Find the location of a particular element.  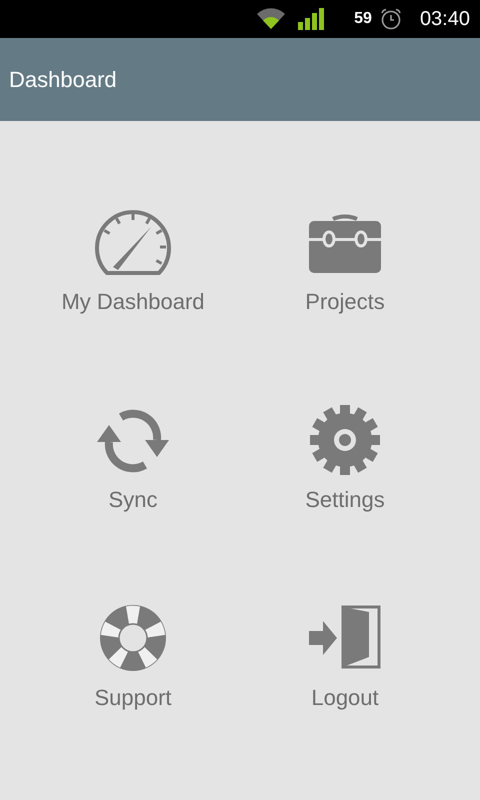

tile-label: Logout is located at coordinates (345, 698).